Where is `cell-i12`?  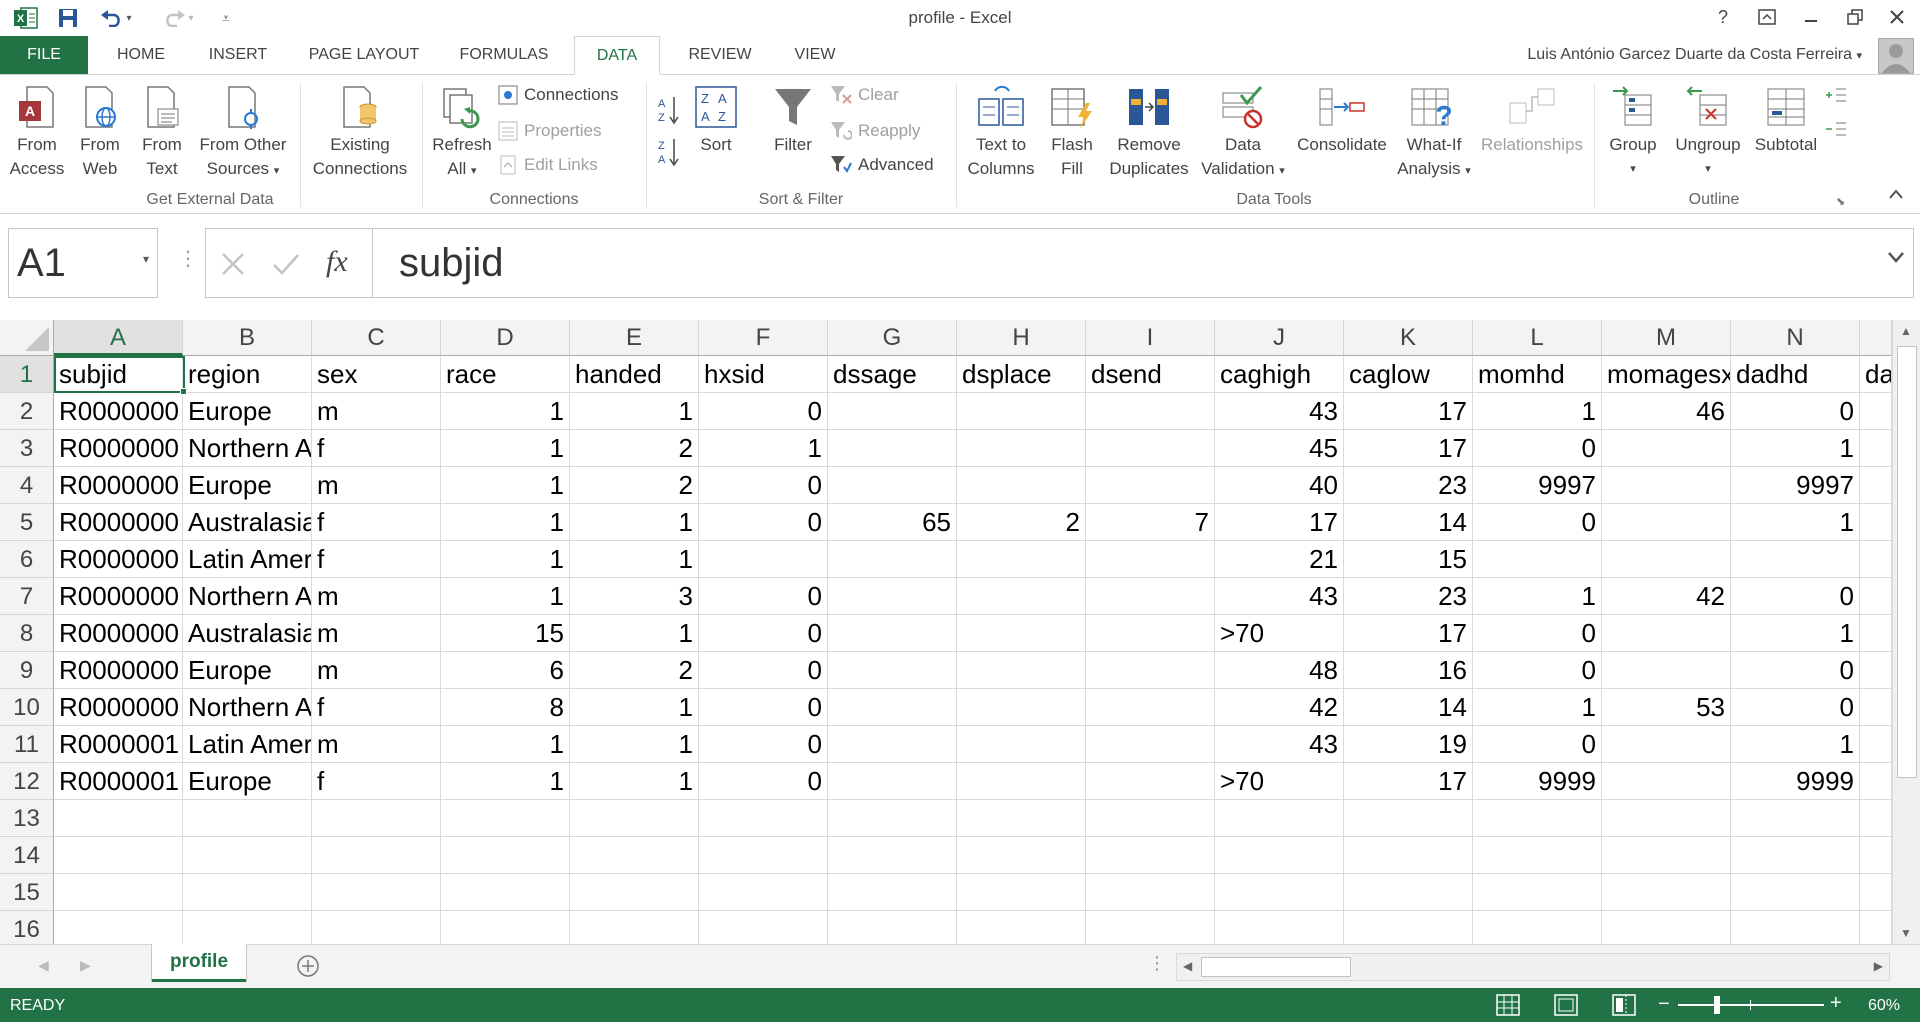 cell-i12 is located at coordinates (1150, 781).